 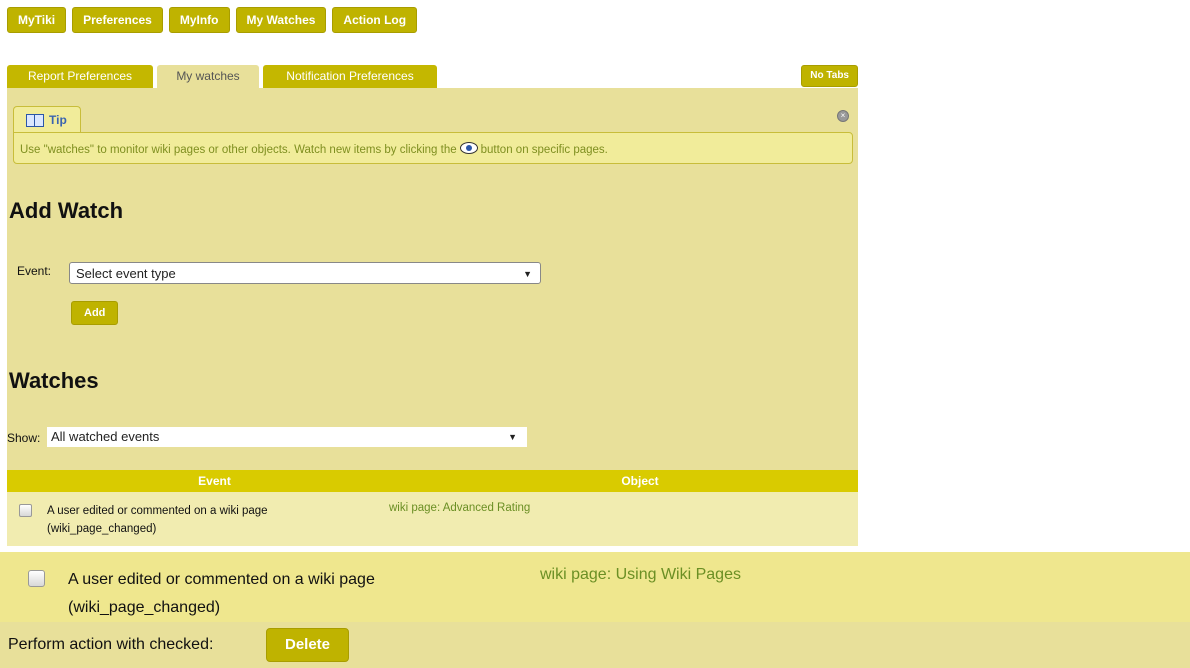 I want to click on tab-notification-preferences: Notification Preferences, so click(x=350, y=76).